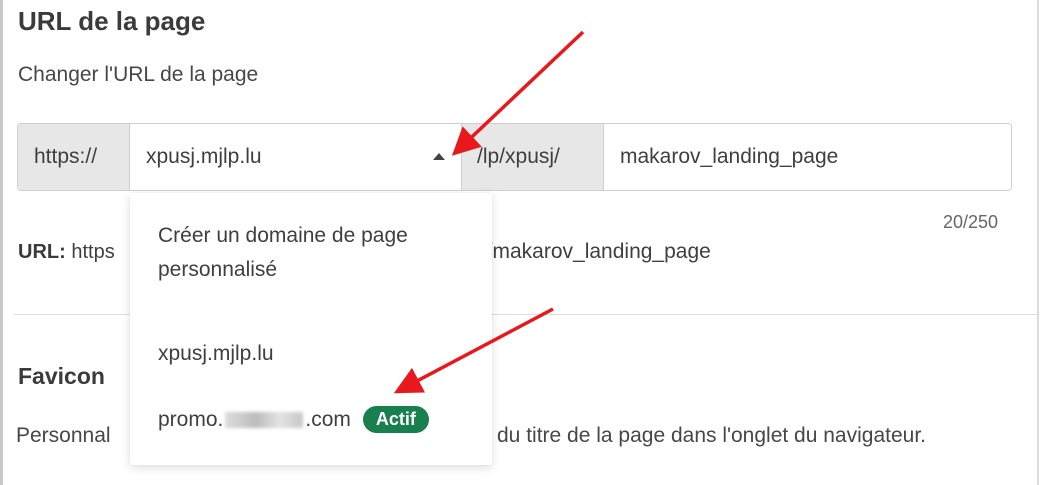 This screenshot has width=1041, height=485. What do you see at coordinates (473, 350) in the screenshot?
I see `annotation-arrow-to-promo-domain` at bounding box center [473, 350].